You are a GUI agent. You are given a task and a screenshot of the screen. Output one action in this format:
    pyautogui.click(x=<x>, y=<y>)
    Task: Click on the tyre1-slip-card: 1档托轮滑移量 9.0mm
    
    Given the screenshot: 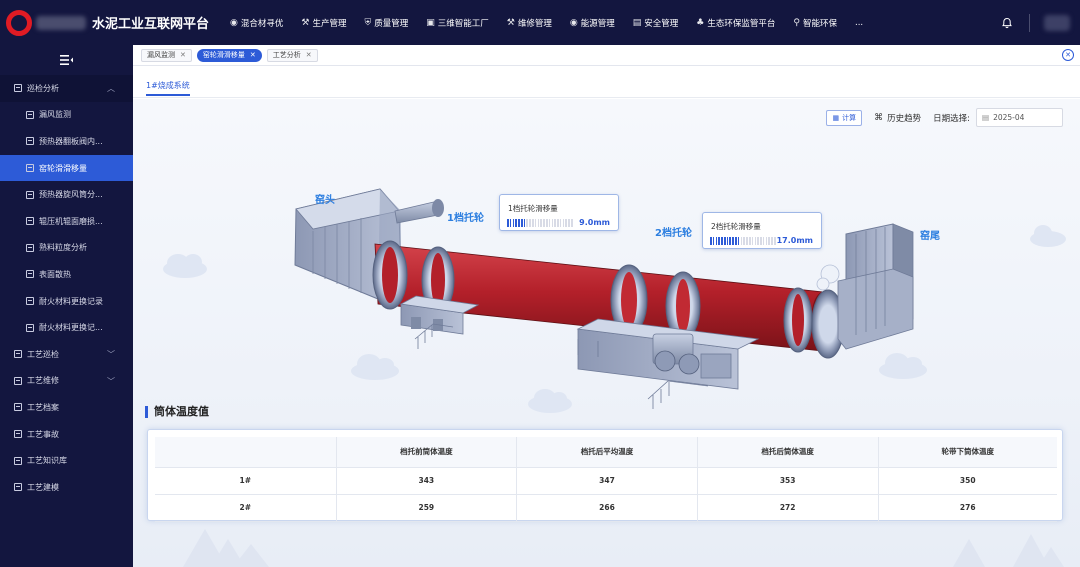 What is the action you would take?
    pyautogui.click(x=559, y=212)
    